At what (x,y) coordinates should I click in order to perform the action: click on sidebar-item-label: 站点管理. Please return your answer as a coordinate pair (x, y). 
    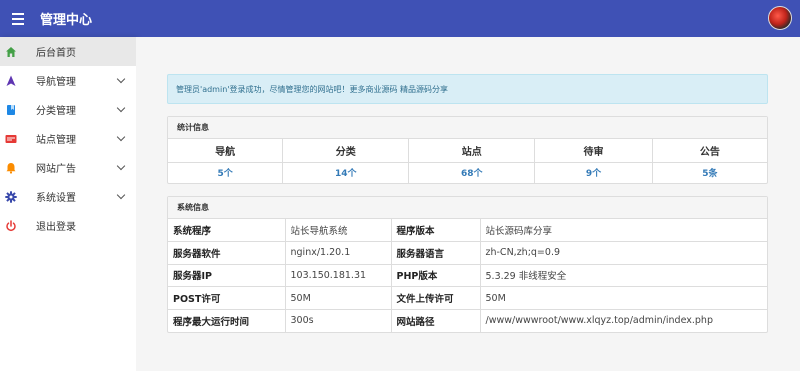
    Looking at the image, I should click on (56, 140).